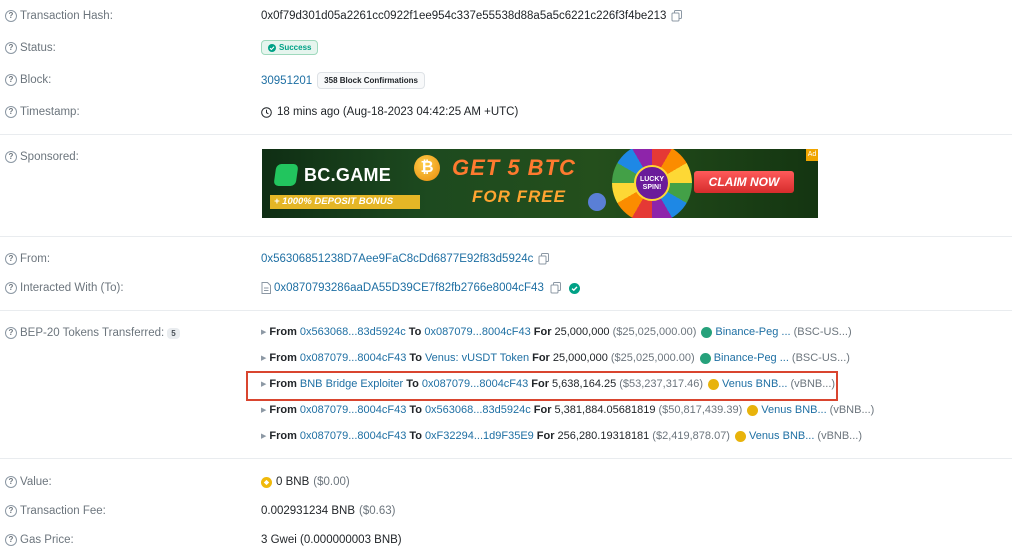  What do you see at coordinates (50, 112) in the screenshot?
I see `timestamp-label: Timestamp:` at bounding box center [50, 112].